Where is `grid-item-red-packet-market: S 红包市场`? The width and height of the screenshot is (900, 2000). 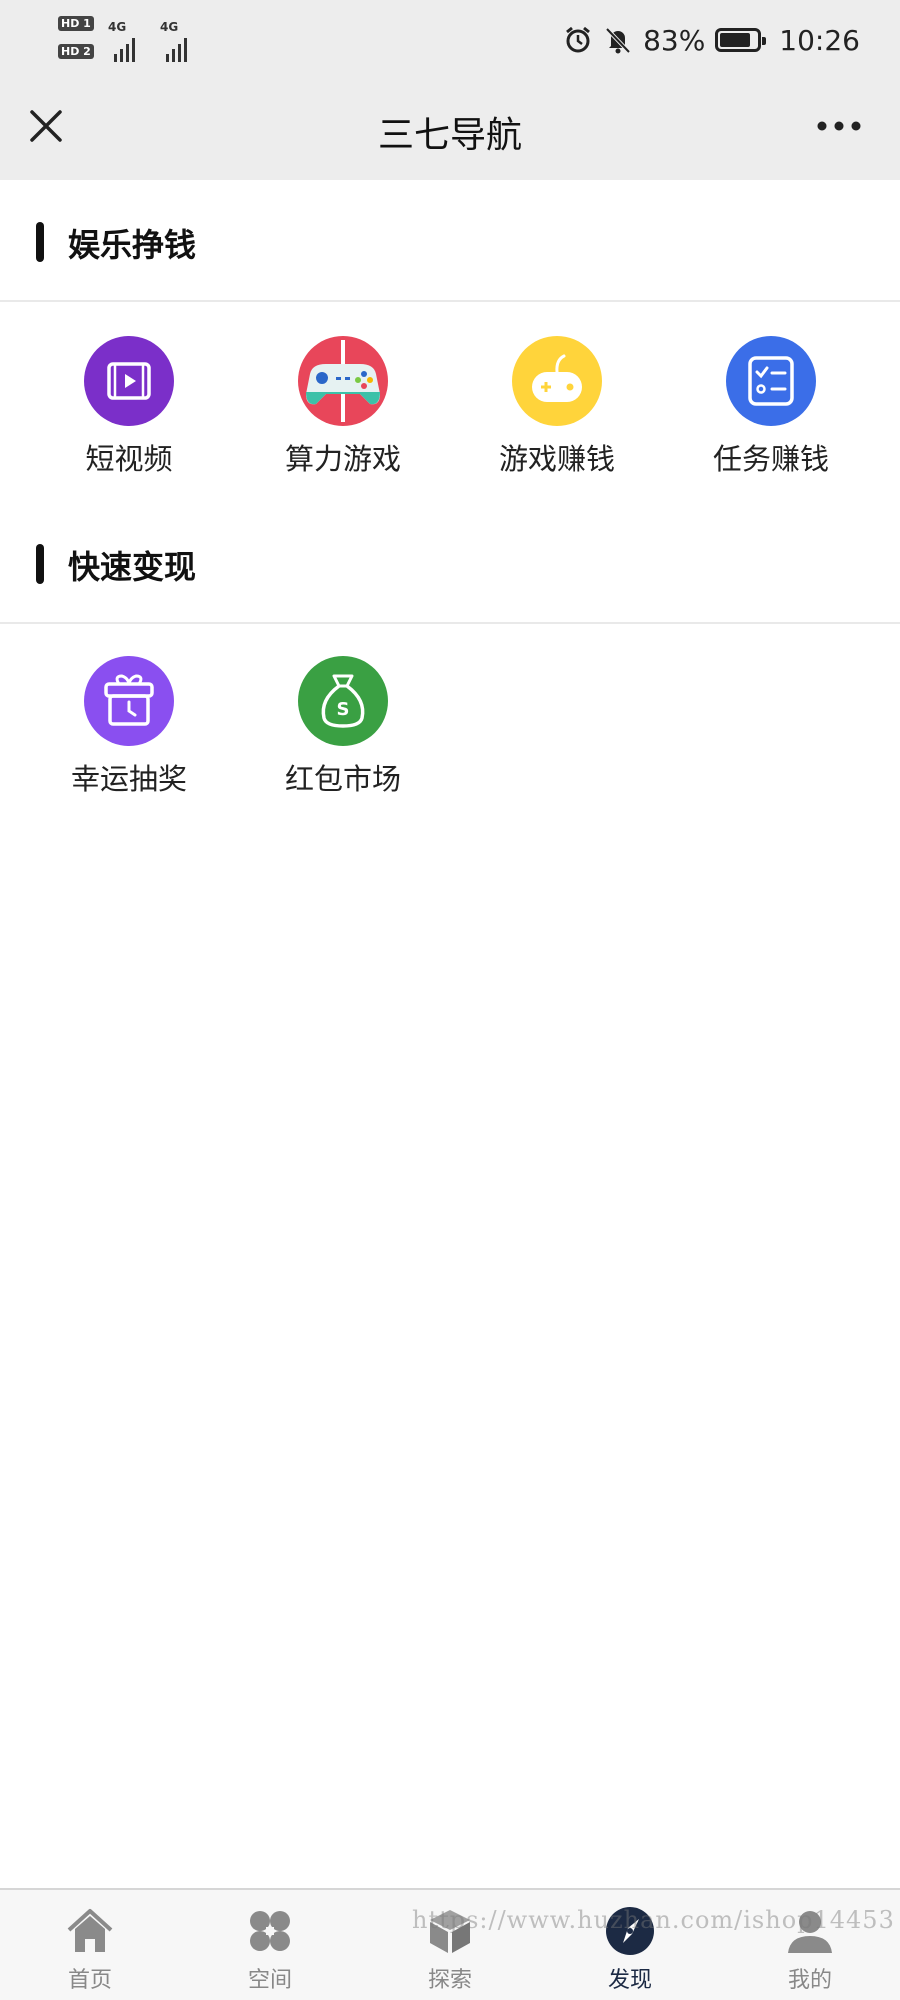 grid-item-red-packet-market: S 红包市场 is located at coordinates (343, 731).